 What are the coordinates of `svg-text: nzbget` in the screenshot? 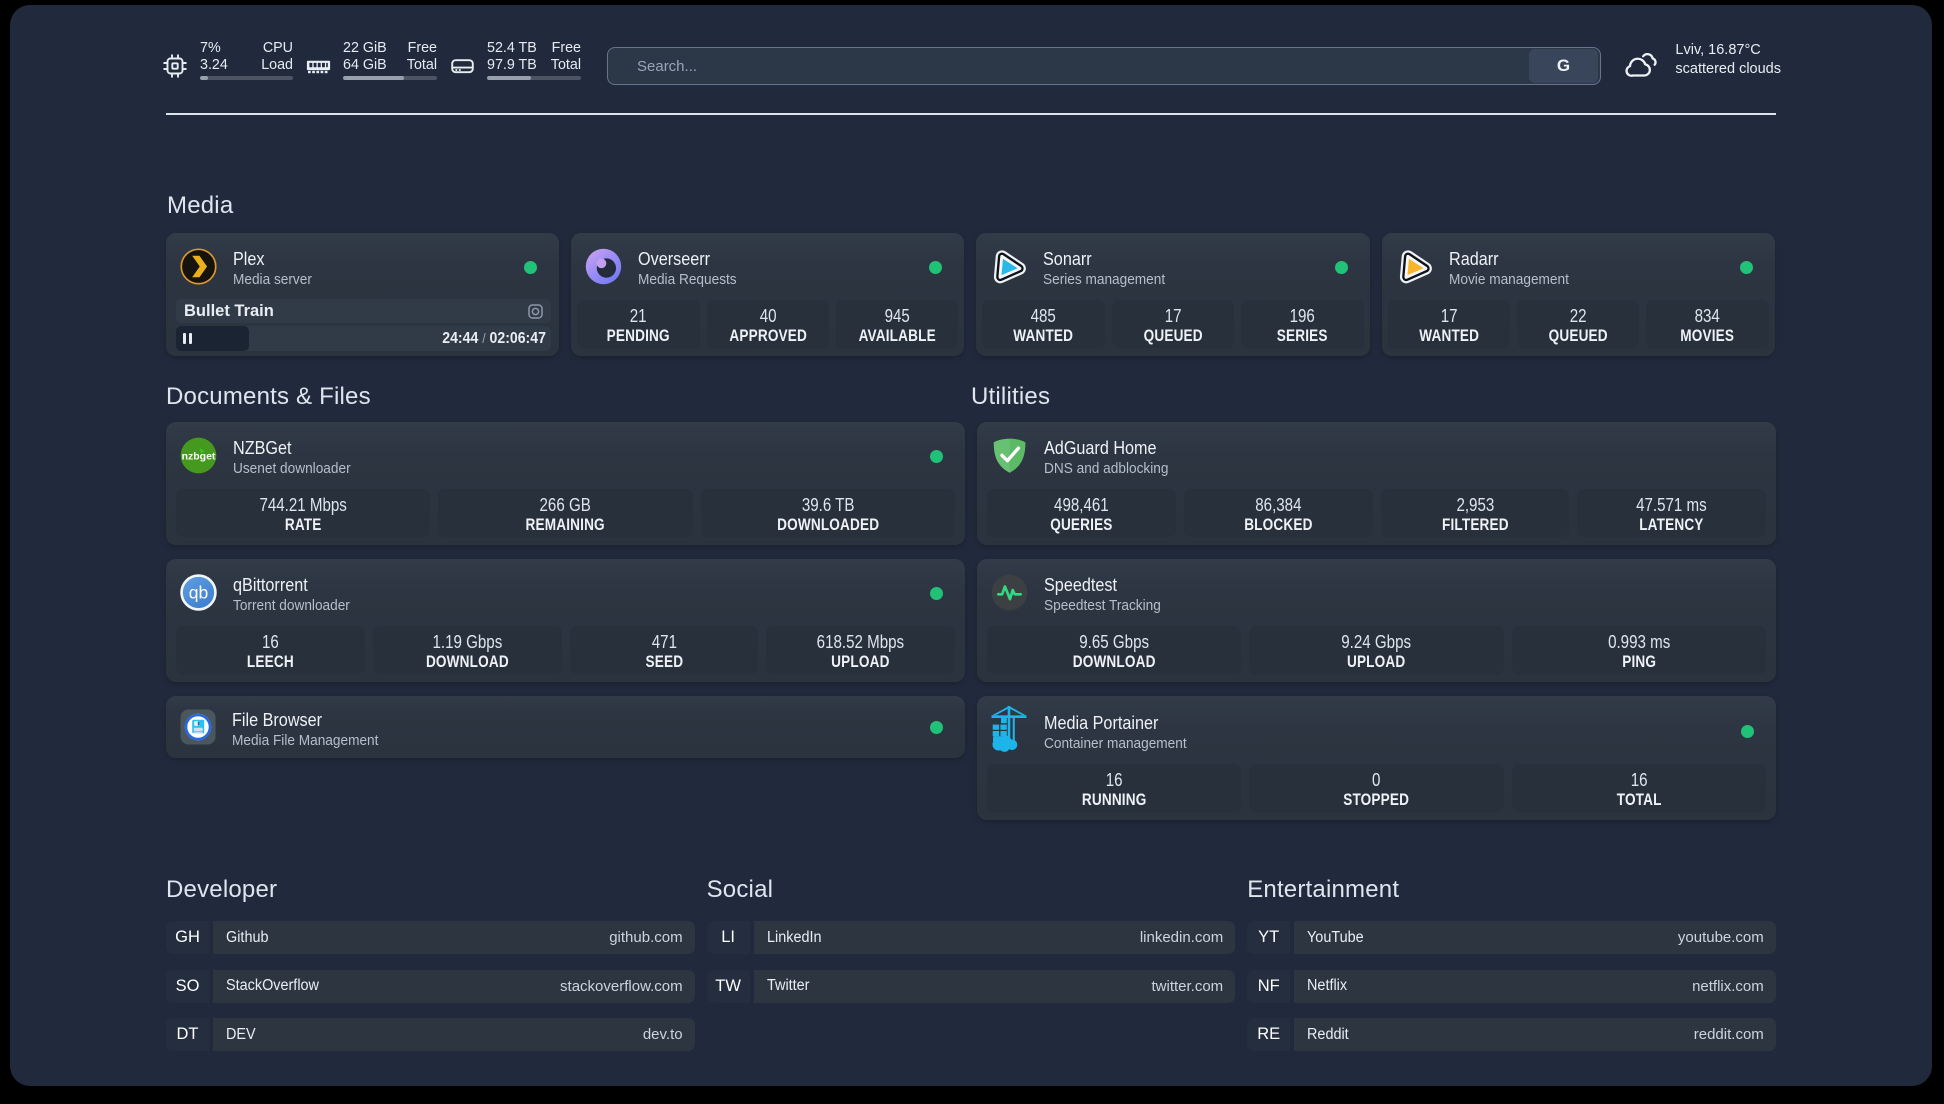 It's located at (199, 456).